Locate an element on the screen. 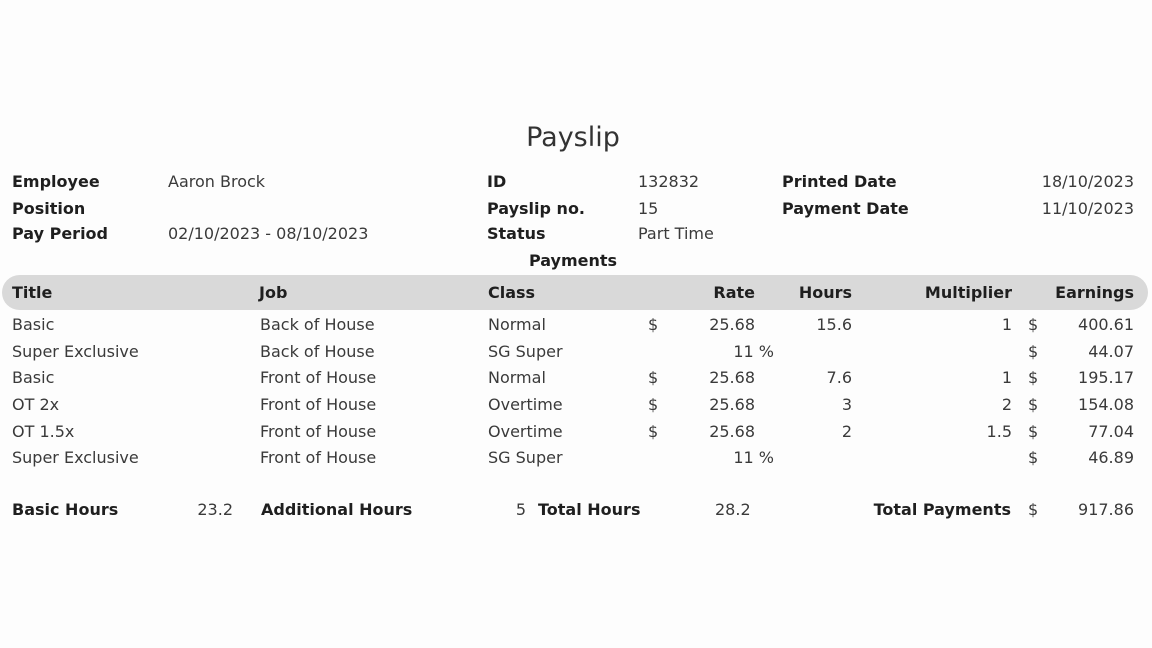 Image resolution: width=1152 pixels, height=648 pixels. total-hours-label: Total Hours is located at coordinates (589, 509).